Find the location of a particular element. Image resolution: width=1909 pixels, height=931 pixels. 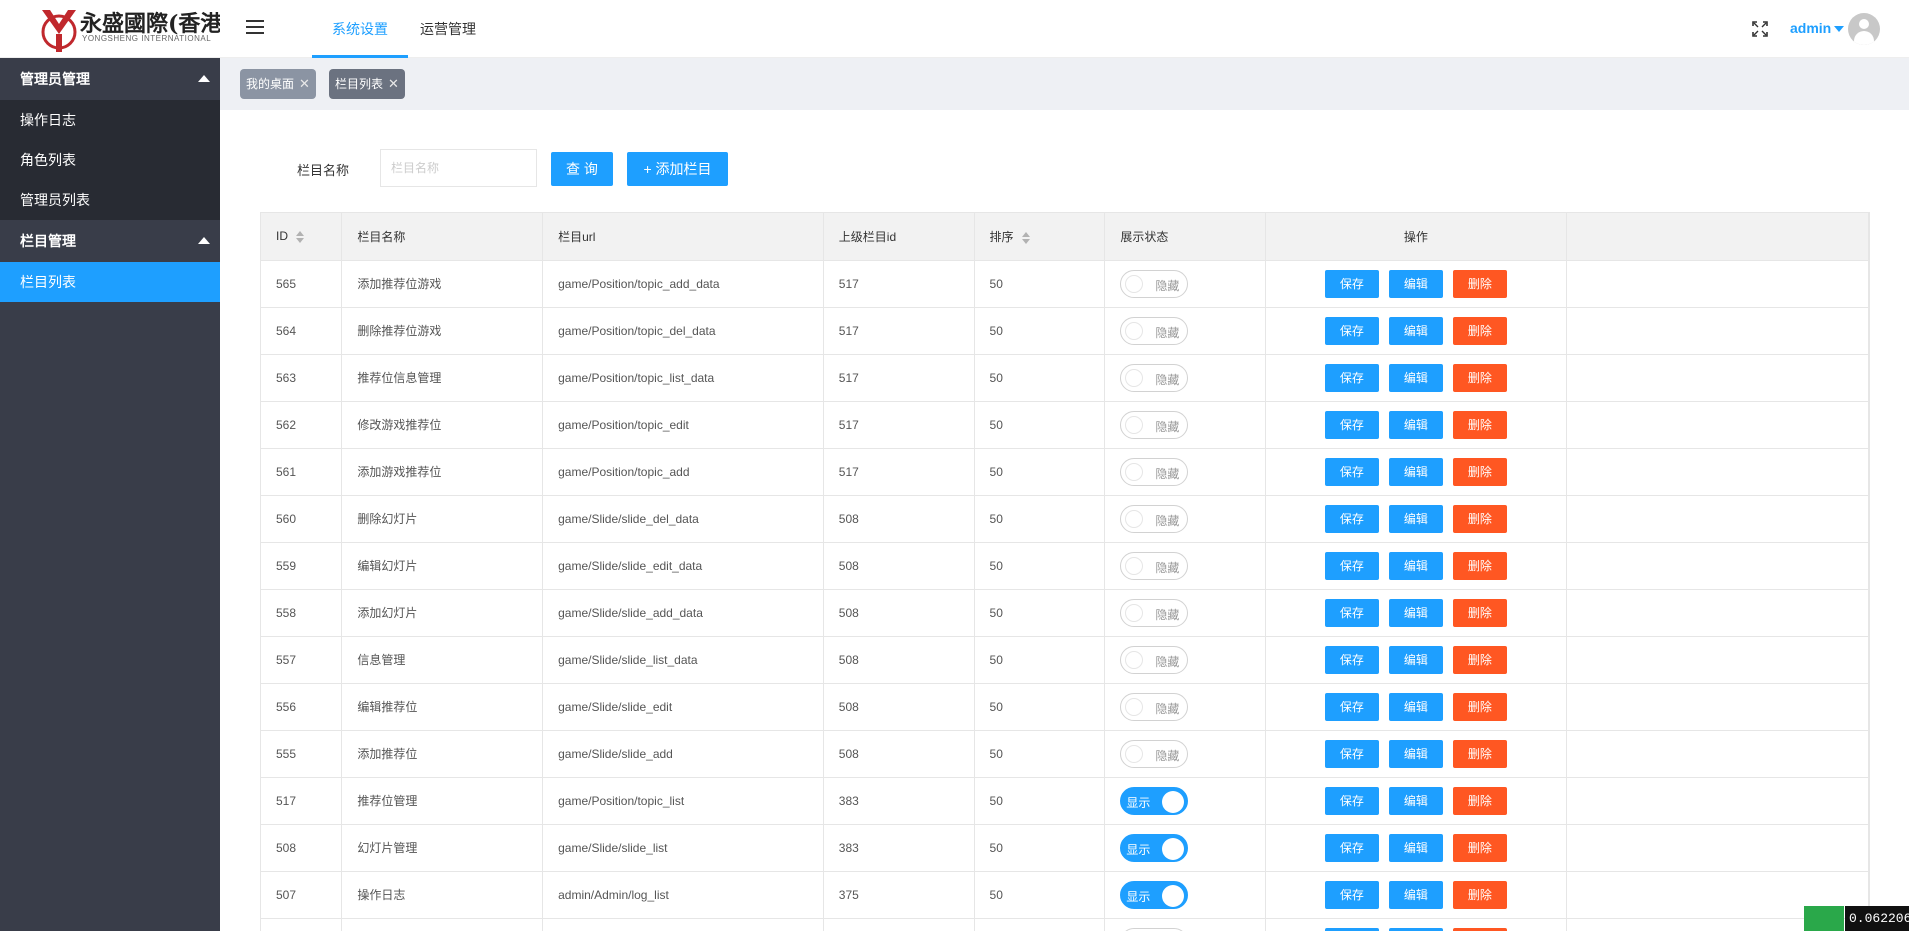

sidebar-item-role-list: 角色列表 is located at coordinates (110, 160).